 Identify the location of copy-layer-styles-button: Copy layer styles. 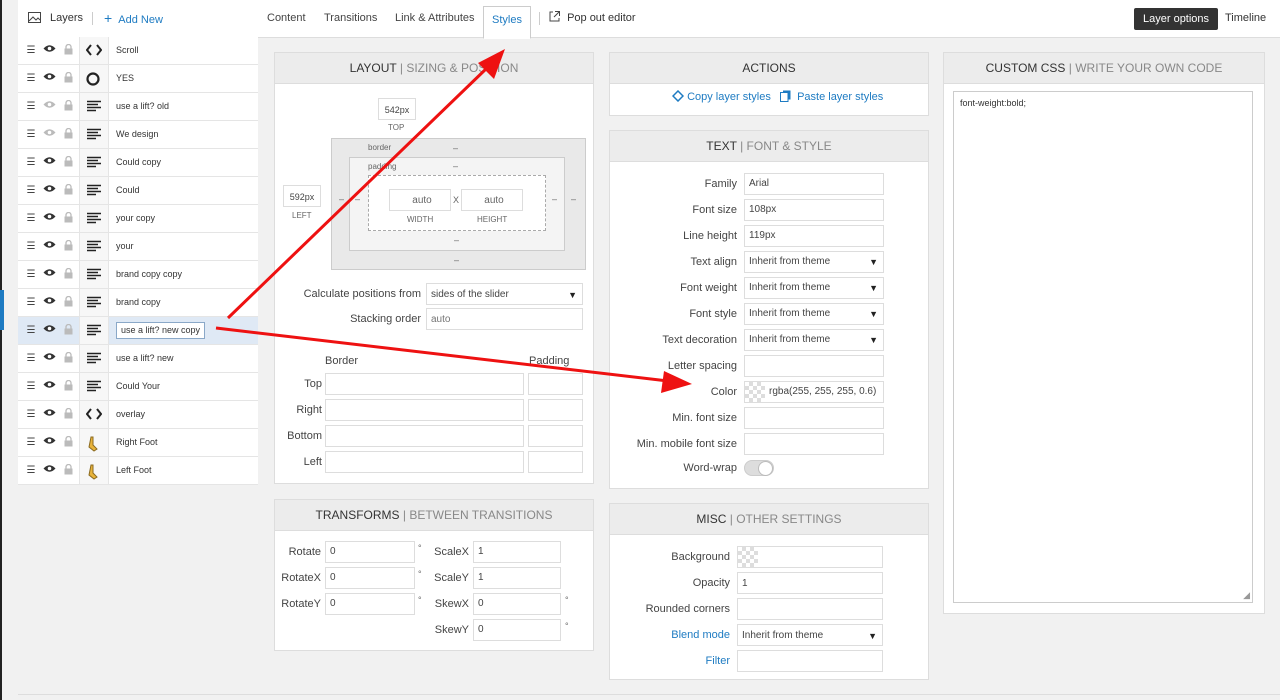
(721, 96).